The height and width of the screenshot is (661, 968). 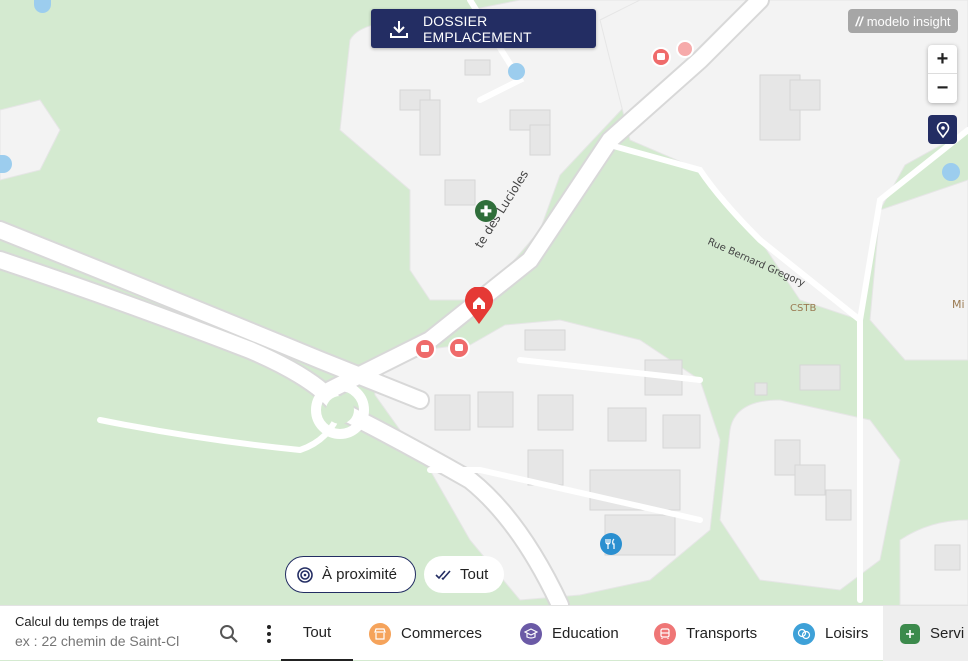 What do you see at coordinates (108, 641) in the screenshot?
I see `address-input` at bounding box center [108, 641].